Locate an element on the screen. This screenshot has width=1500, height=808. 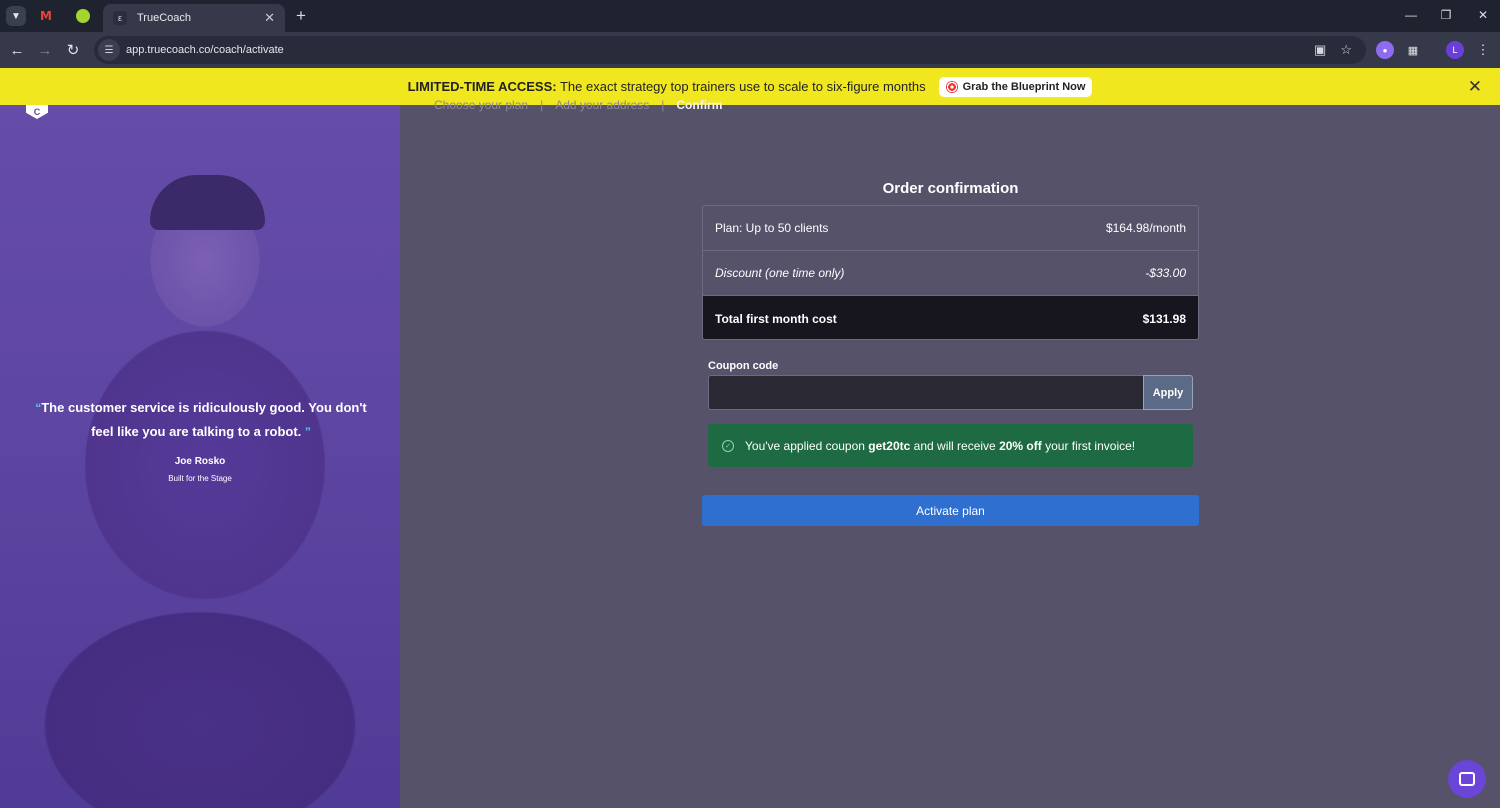
coupon-code-label: Coupon code is located at coordinates (743, 366).